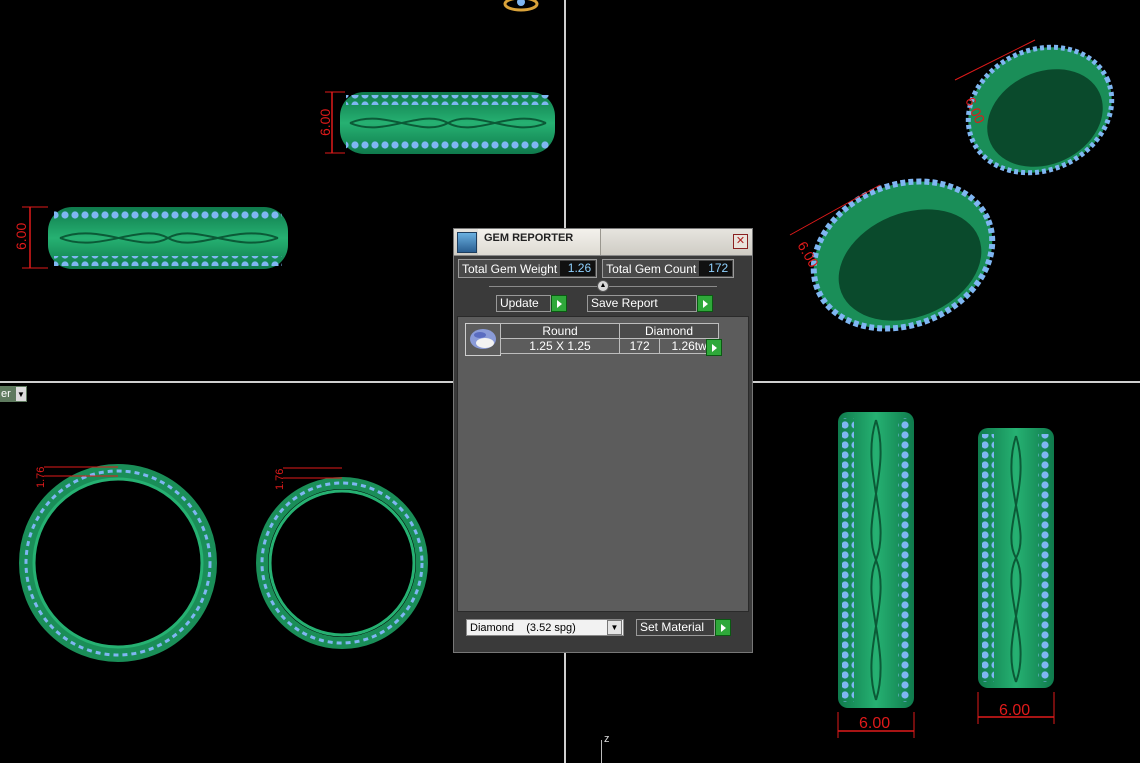 The height and width of the screenshot is (763, 1140). I want to click on gem-size: 1.25 X 1.25, so click(560, 346).